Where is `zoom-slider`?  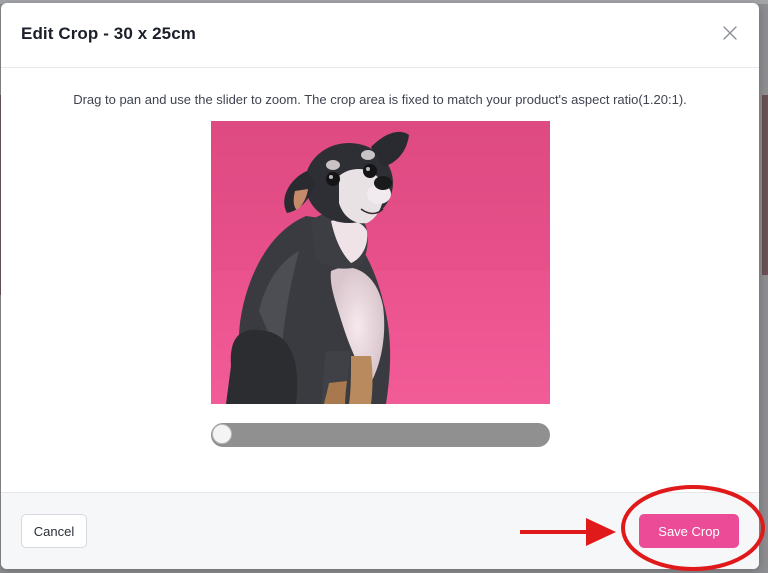
zoom-slider is located at coordinates (380, 435).